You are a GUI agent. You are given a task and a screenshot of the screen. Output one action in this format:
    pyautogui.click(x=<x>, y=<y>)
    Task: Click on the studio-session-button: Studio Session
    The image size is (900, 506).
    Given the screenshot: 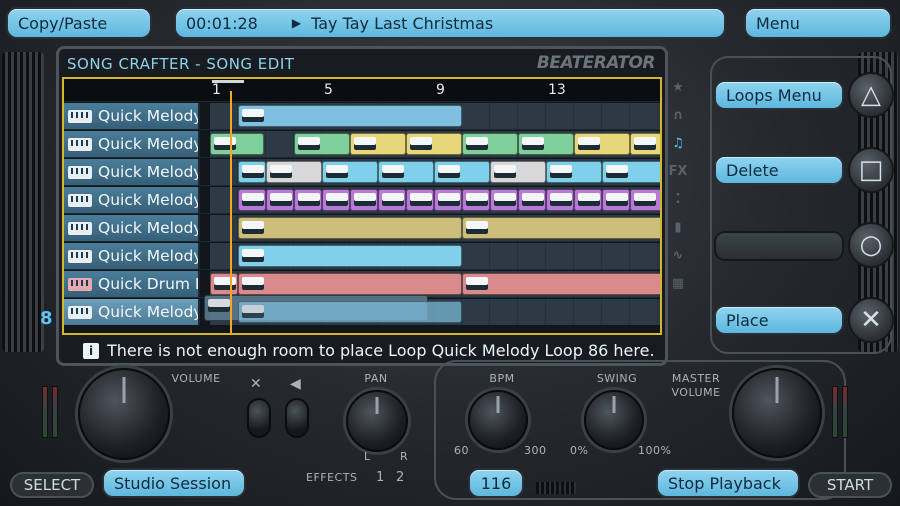 What is the action you would take?
    pyautogui.click(x=174, y=483)
    